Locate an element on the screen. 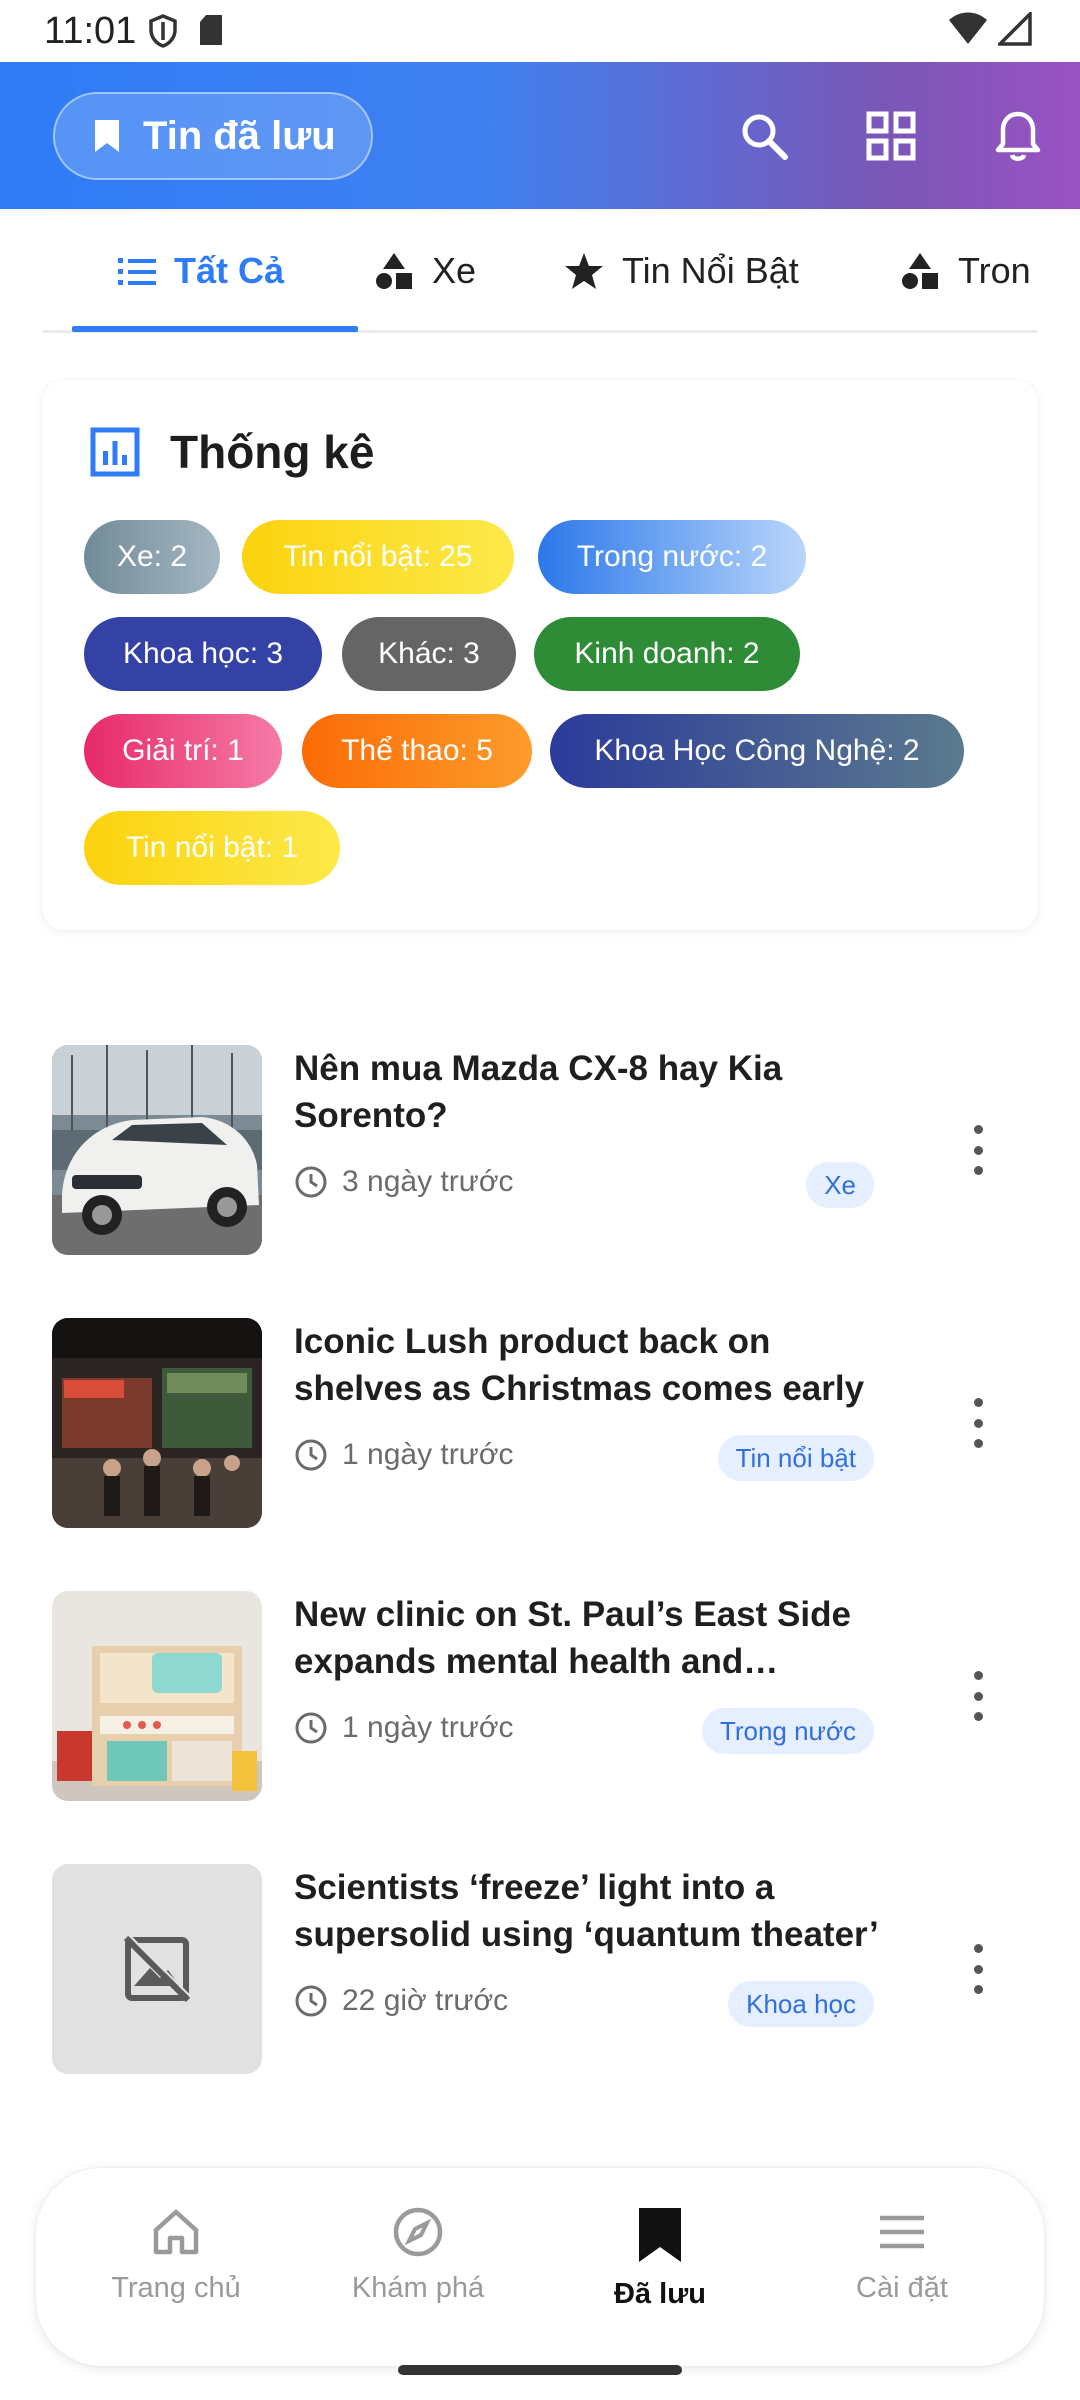  toy-kitchen-photo is located at coordinates (157, 1696).